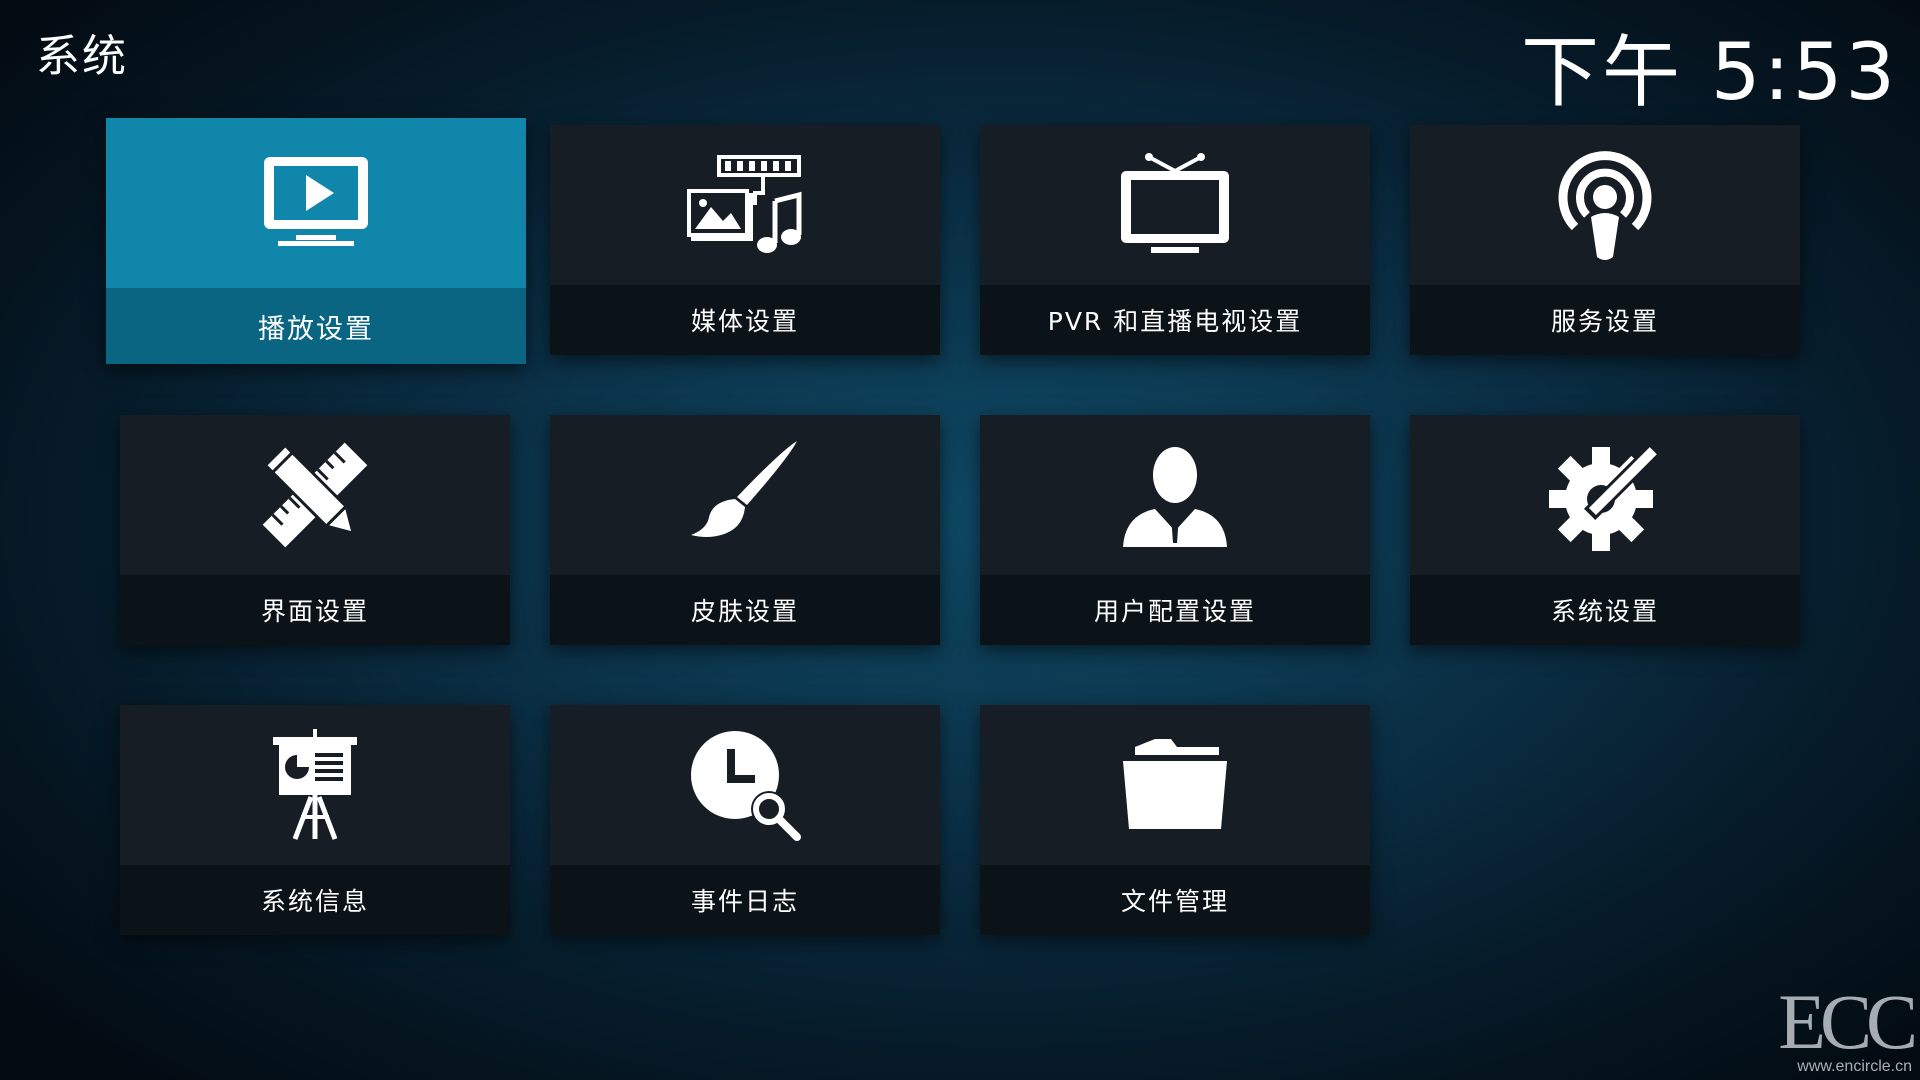 The width and height of the screenshot is (1920, 1080). What do you see at coordinates (315, 610) in the screenshot?
I see `tile-label: 界面设置` at bounding box center [315, 610].